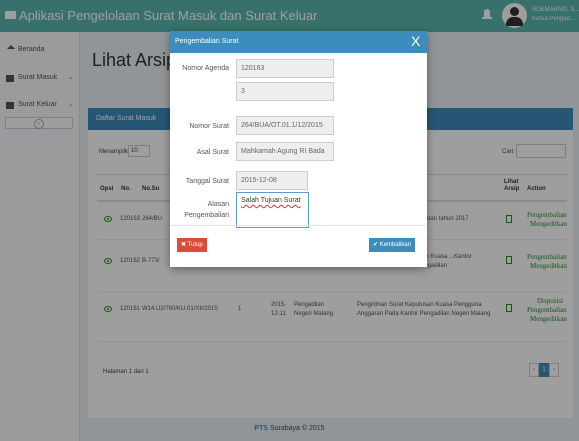  I want to click on alasan-label-line2: Pengembalian, so click(206, 215).